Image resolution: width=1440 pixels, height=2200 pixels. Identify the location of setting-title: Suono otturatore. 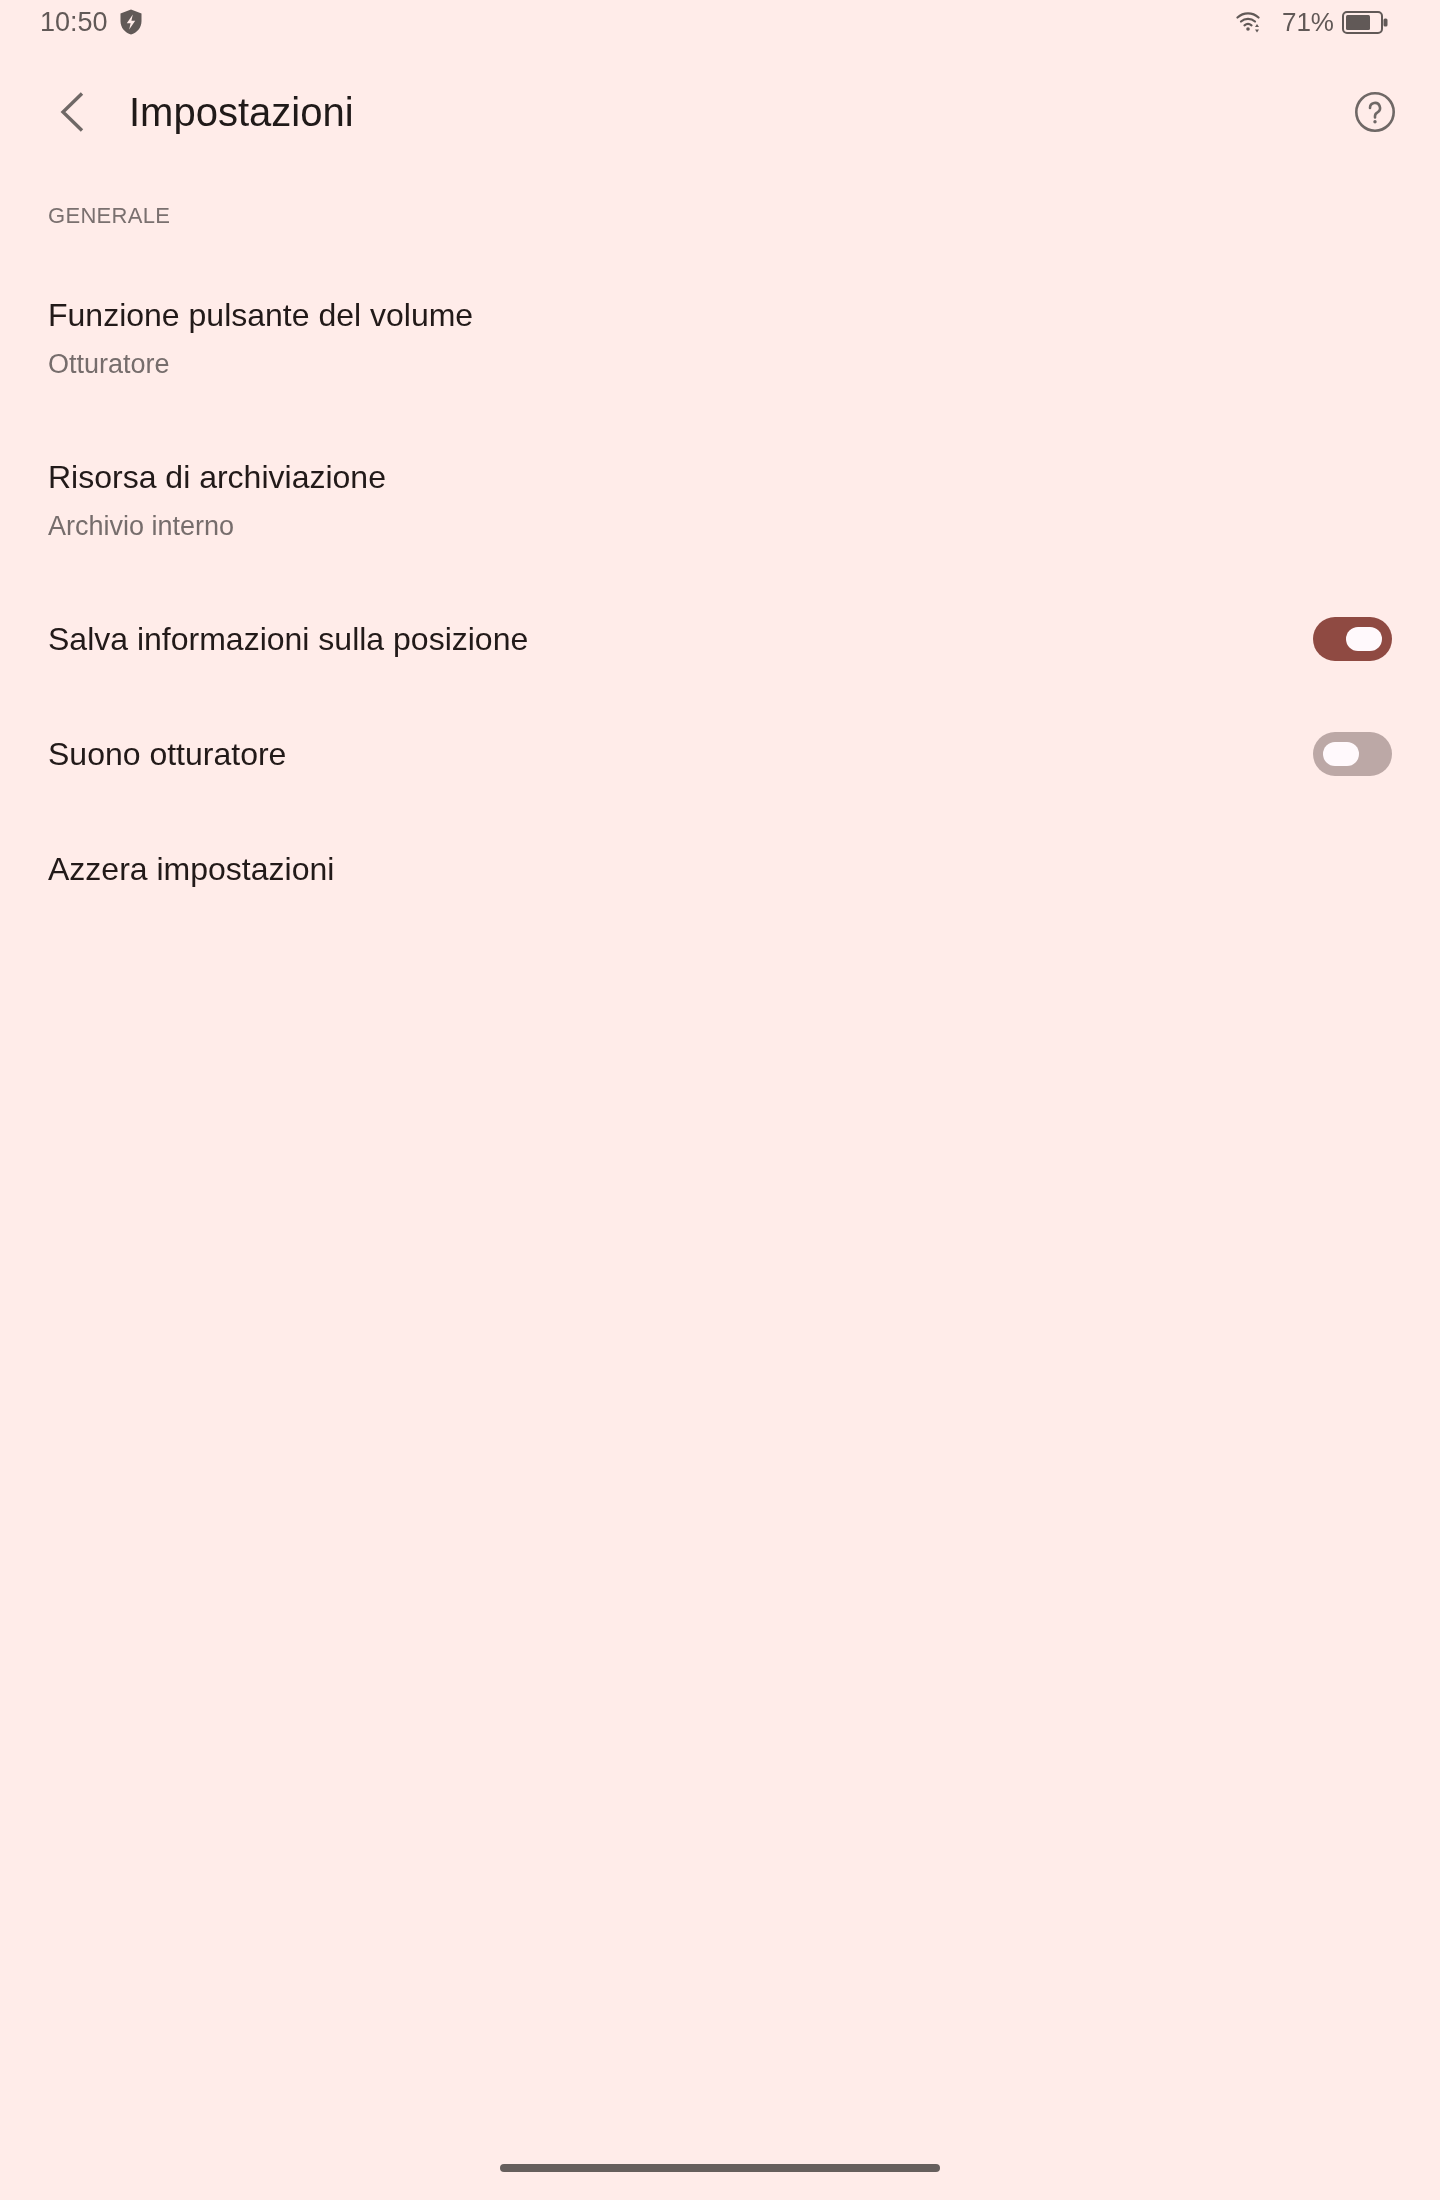
(167, 753).